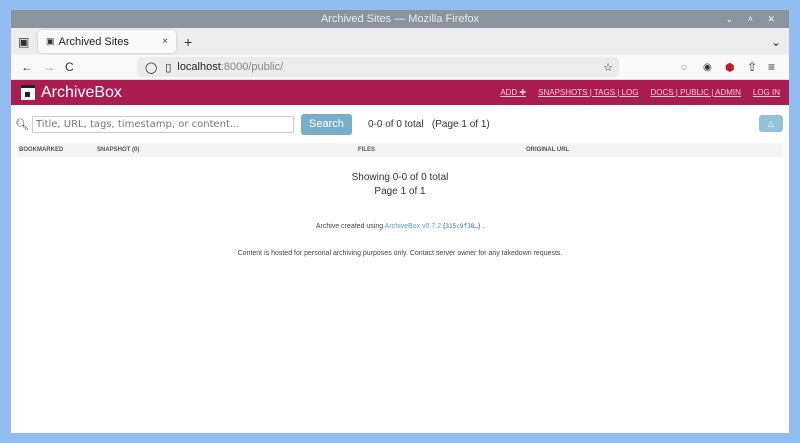 This screenshot has width=800, height=443. Describe the element at coordinates (23, 42) in the screenshot. I see `tab-overview-icon: ▣` at that location.